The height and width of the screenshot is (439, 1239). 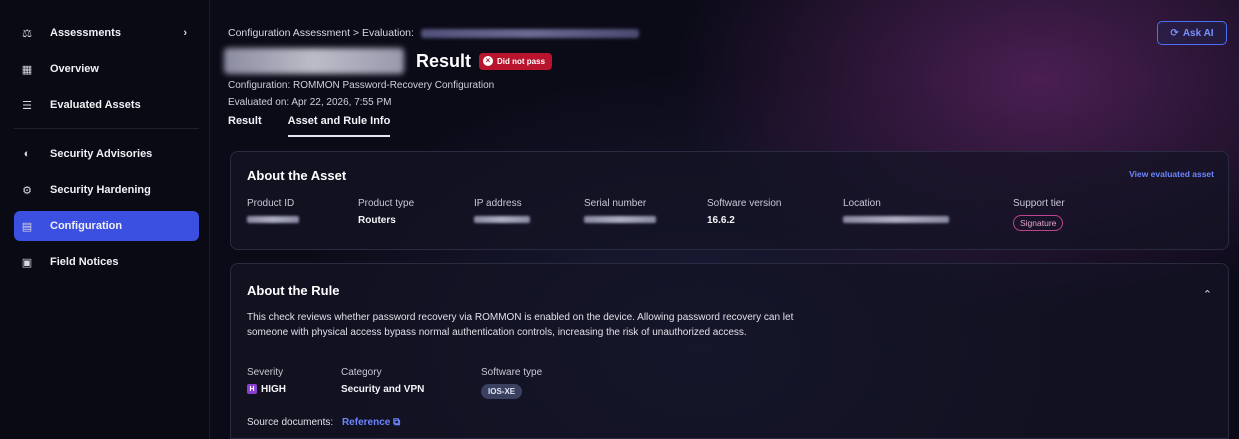 What do you see at coordinates (27, 226) in the screenshot?
I see `config-doc-icon: ▤` at bounding box center [27, 226].